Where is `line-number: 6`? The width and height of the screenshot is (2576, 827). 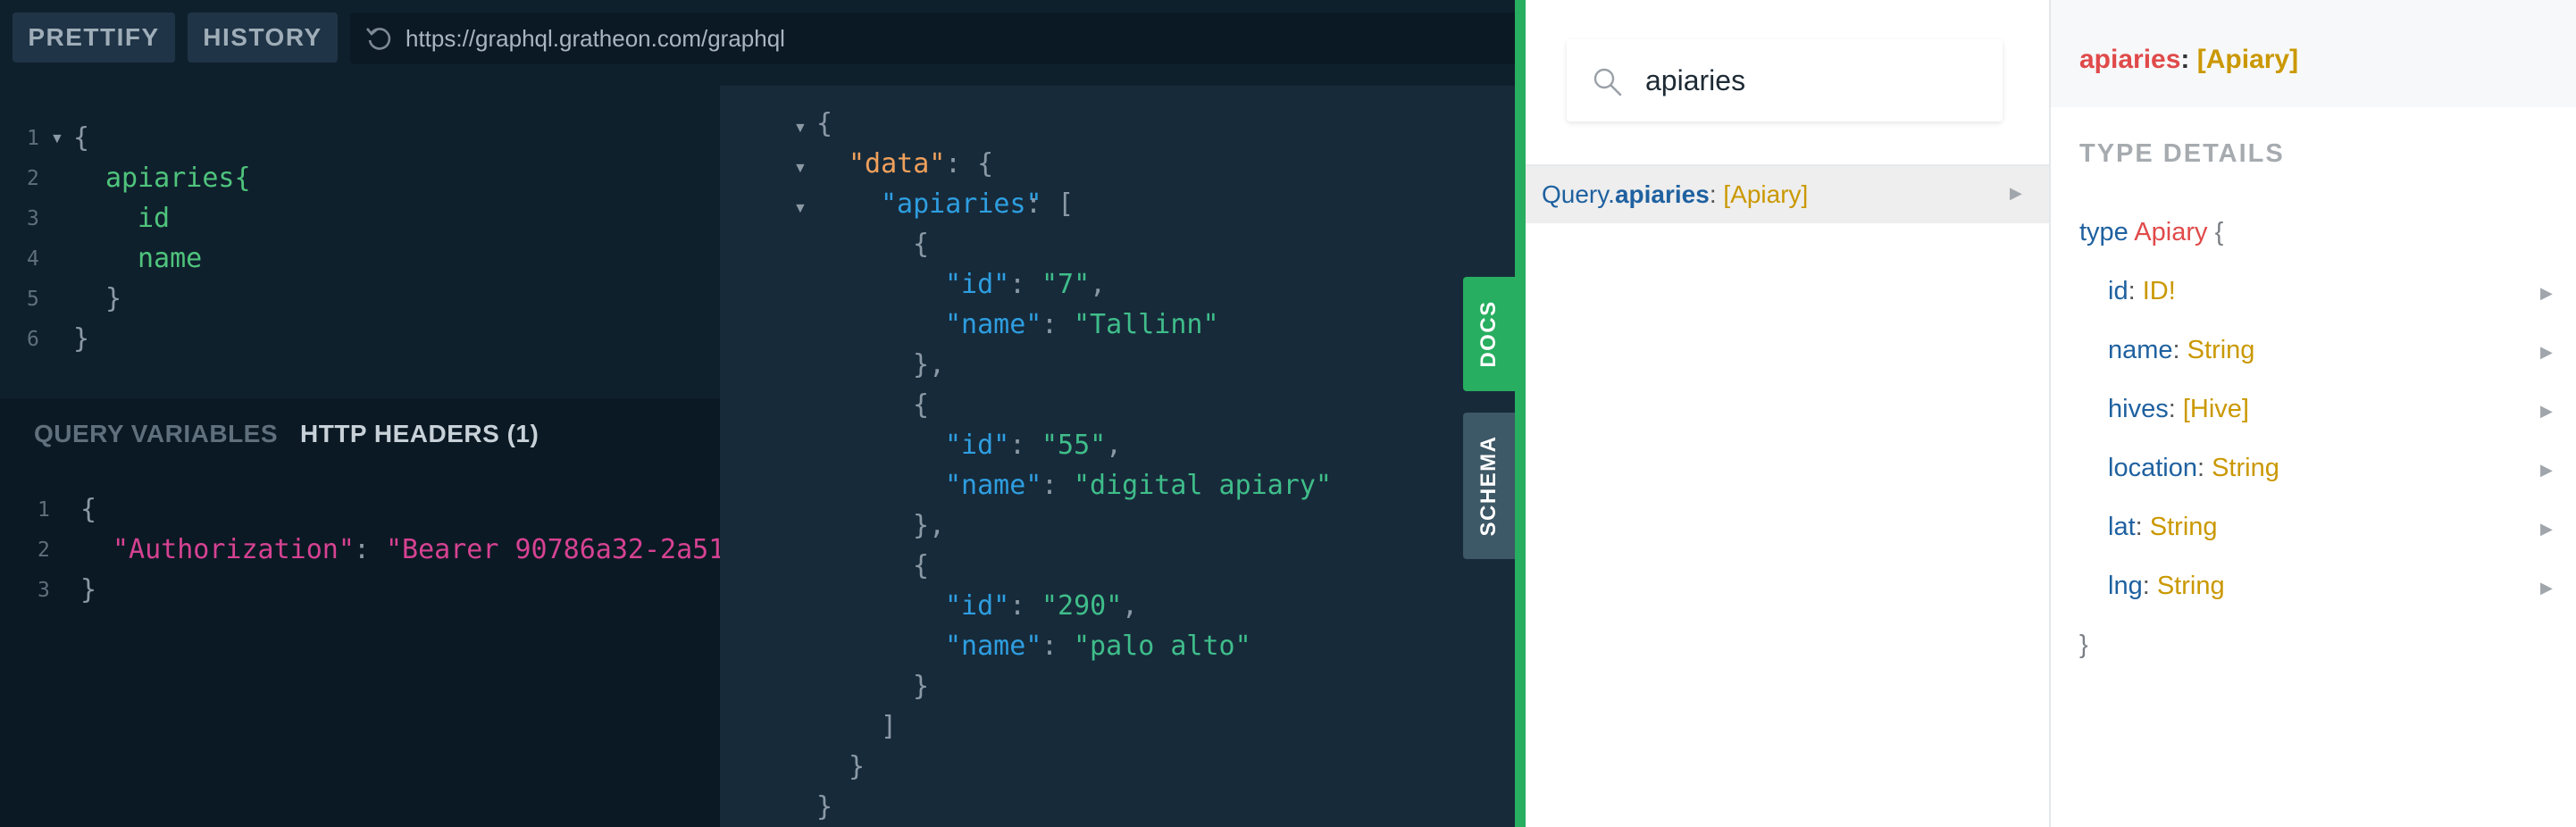 line-number: 6 is located at coordinates (33, 339).